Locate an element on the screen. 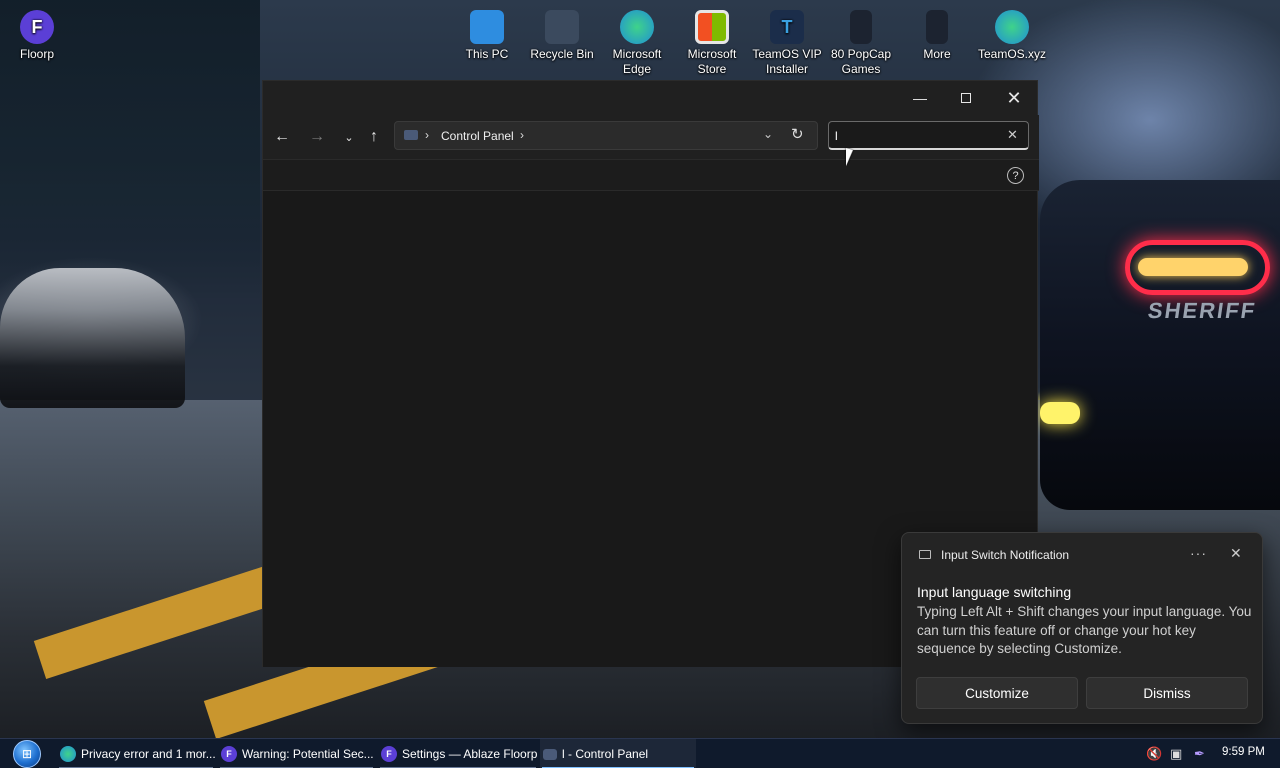  title-bar: — ✕ is located at coordinates (650, 98).